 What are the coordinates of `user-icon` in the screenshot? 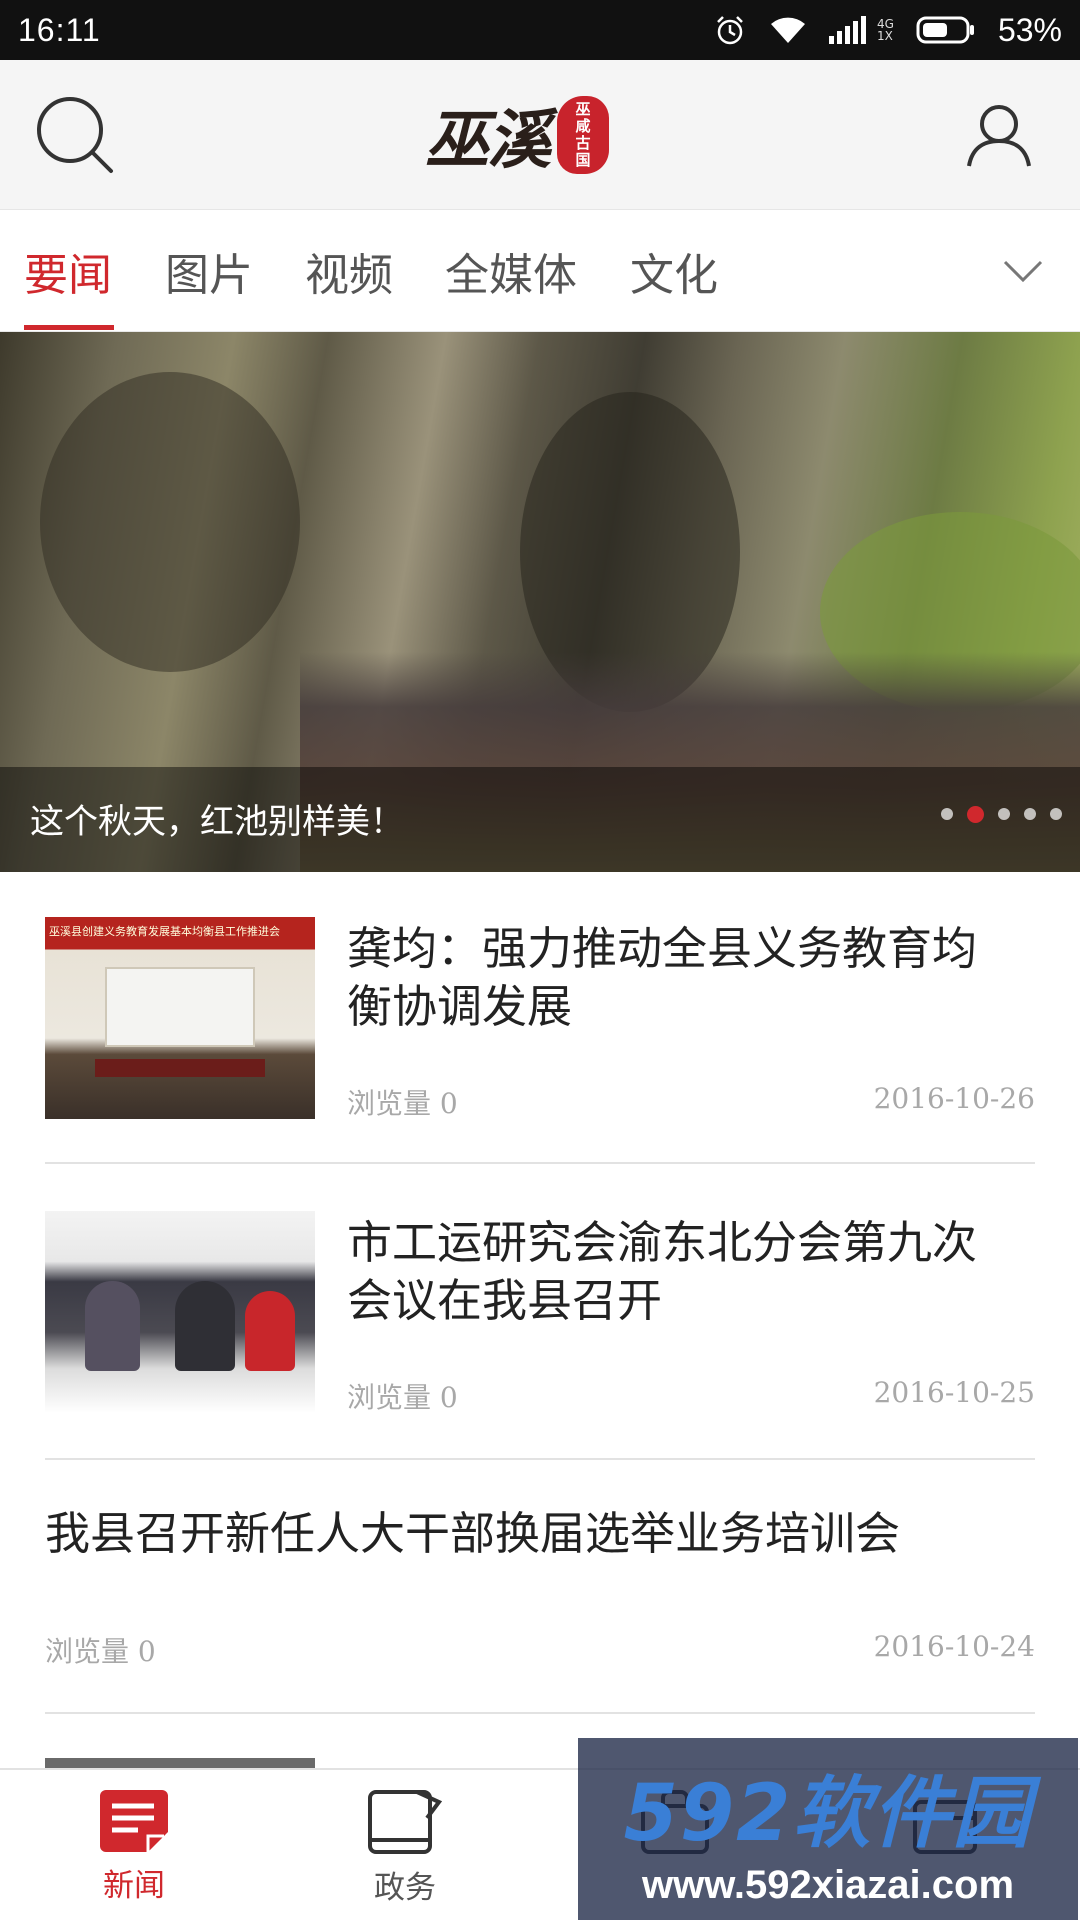 It's located at (999, 136).